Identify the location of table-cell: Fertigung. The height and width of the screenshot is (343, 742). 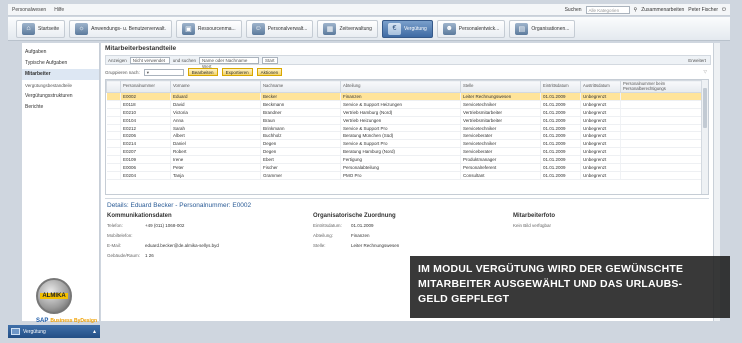
(400, 160).